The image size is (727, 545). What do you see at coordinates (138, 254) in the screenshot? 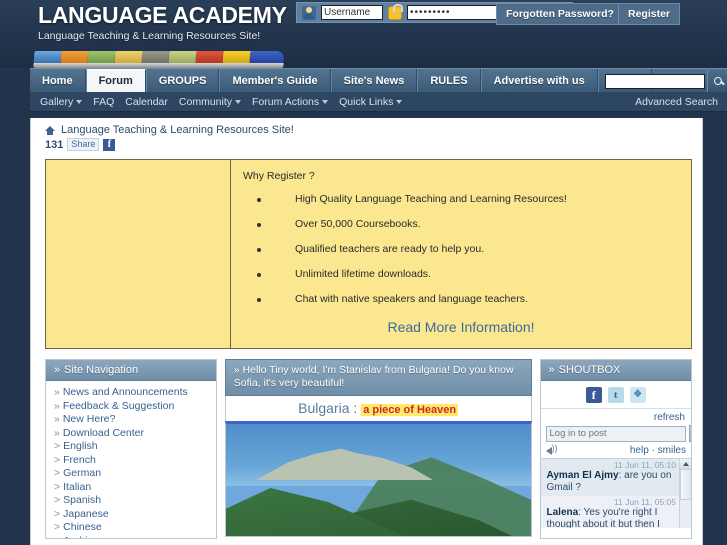
I see `promo-left-cell` at bounding box center [138, 254].